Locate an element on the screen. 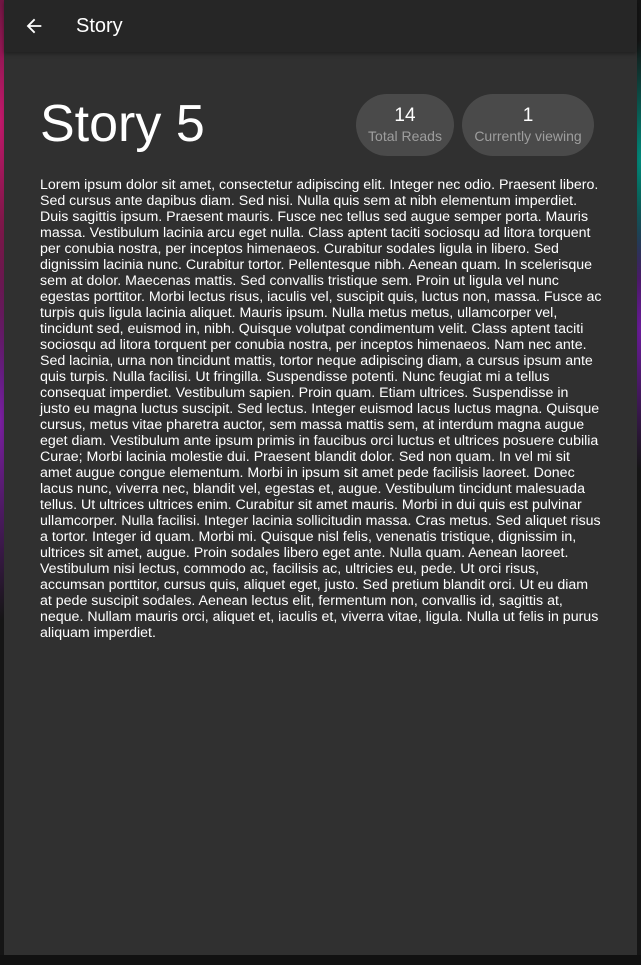 The width and height of the screenshot is (641, 965). currently-viewing-chip: 1 Currently viewing is located at coordinates (528, 125).